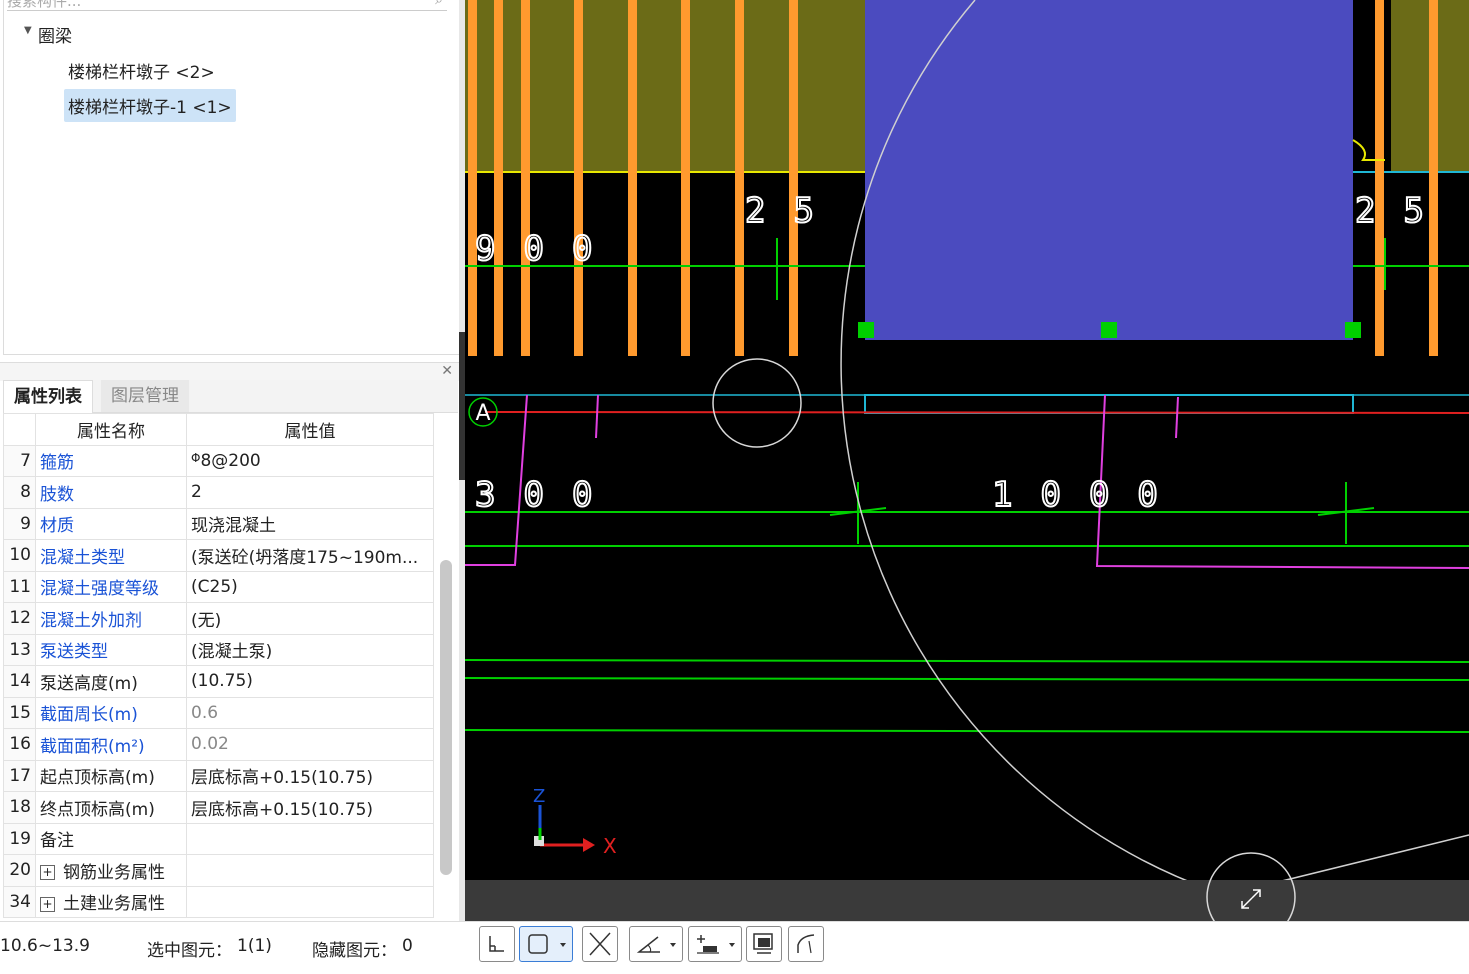 Image resolution: width=1469 pixels, height=974 pixels. I want to click on table-row: 34 + 土建业务属性, so click(218, 901).